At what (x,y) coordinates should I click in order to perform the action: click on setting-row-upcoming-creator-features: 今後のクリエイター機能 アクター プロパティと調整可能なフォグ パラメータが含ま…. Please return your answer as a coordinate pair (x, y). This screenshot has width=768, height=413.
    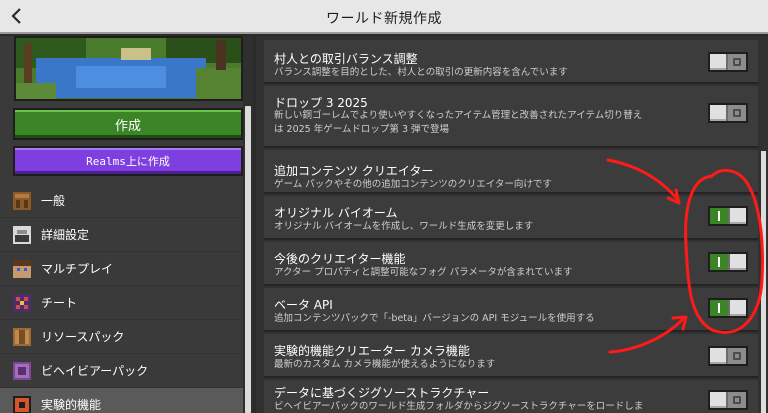
    Looking at the image, I should click on (511, 264).